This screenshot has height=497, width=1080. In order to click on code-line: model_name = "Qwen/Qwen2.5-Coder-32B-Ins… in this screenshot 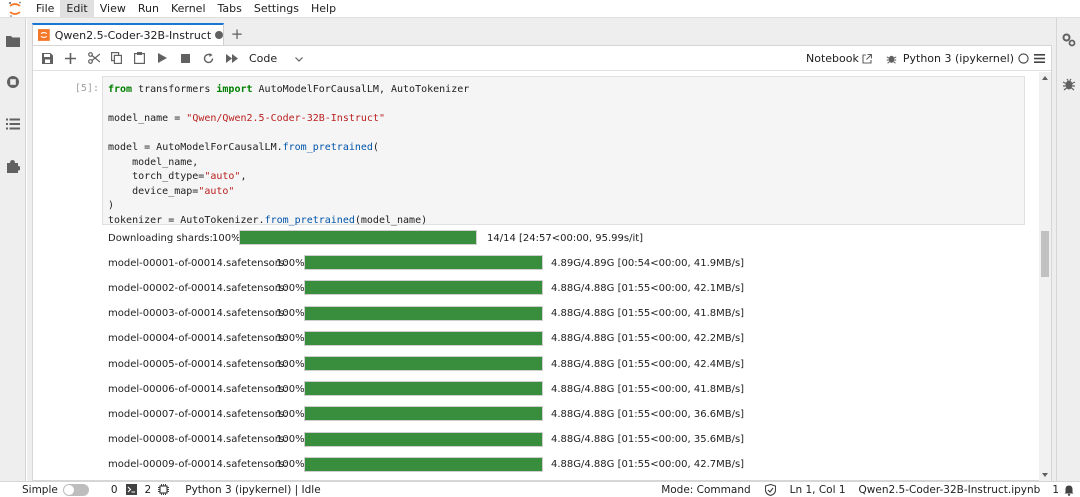, I will do `click(288, 119)`.